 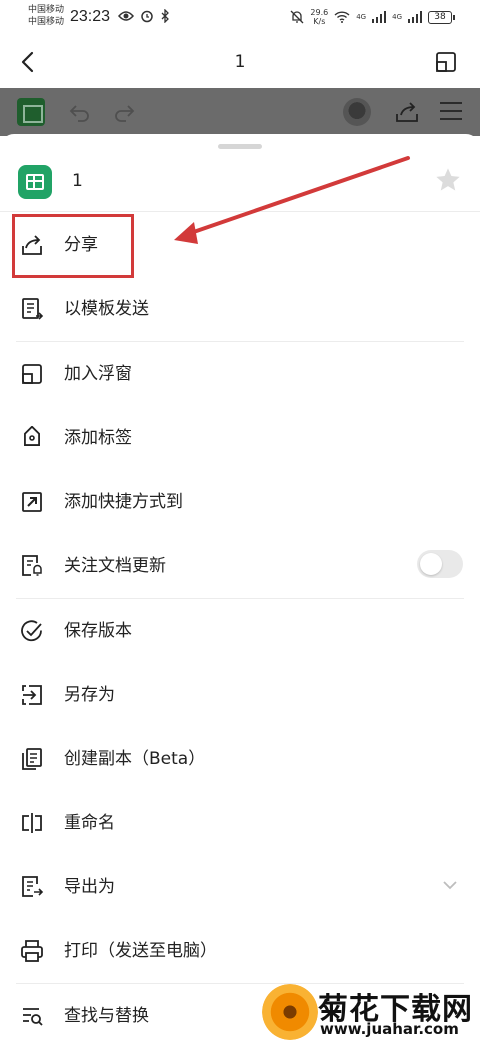 I want to click on shortcut-icon, so click(x=32, y=502).